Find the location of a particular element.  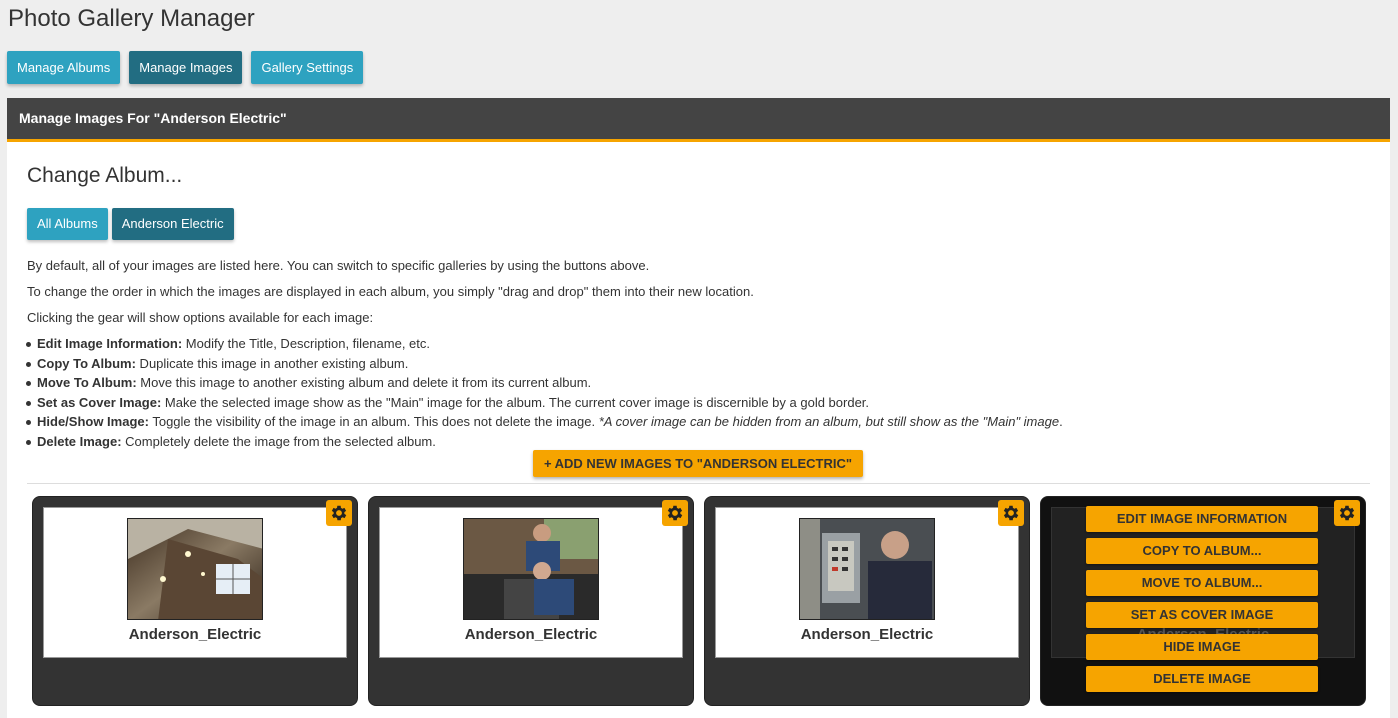

album-filter-buttons: All Albums Anderson Electric is located at coordinates (130, 224).